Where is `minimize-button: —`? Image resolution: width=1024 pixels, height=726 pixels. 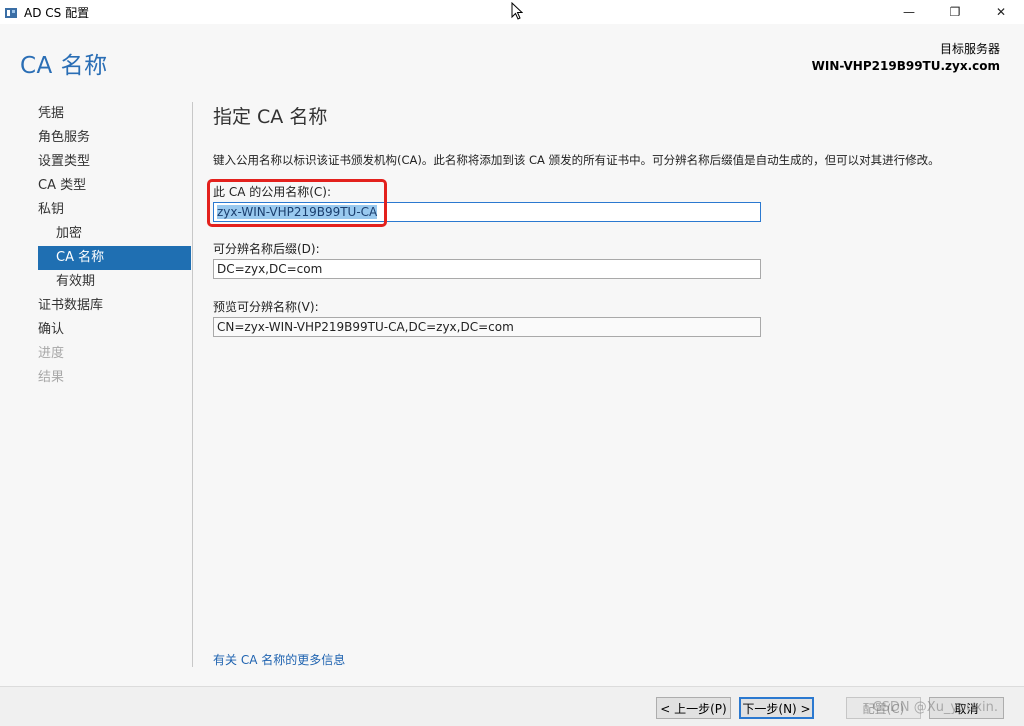
minimize-button: — is located at coordinates (909, 12).